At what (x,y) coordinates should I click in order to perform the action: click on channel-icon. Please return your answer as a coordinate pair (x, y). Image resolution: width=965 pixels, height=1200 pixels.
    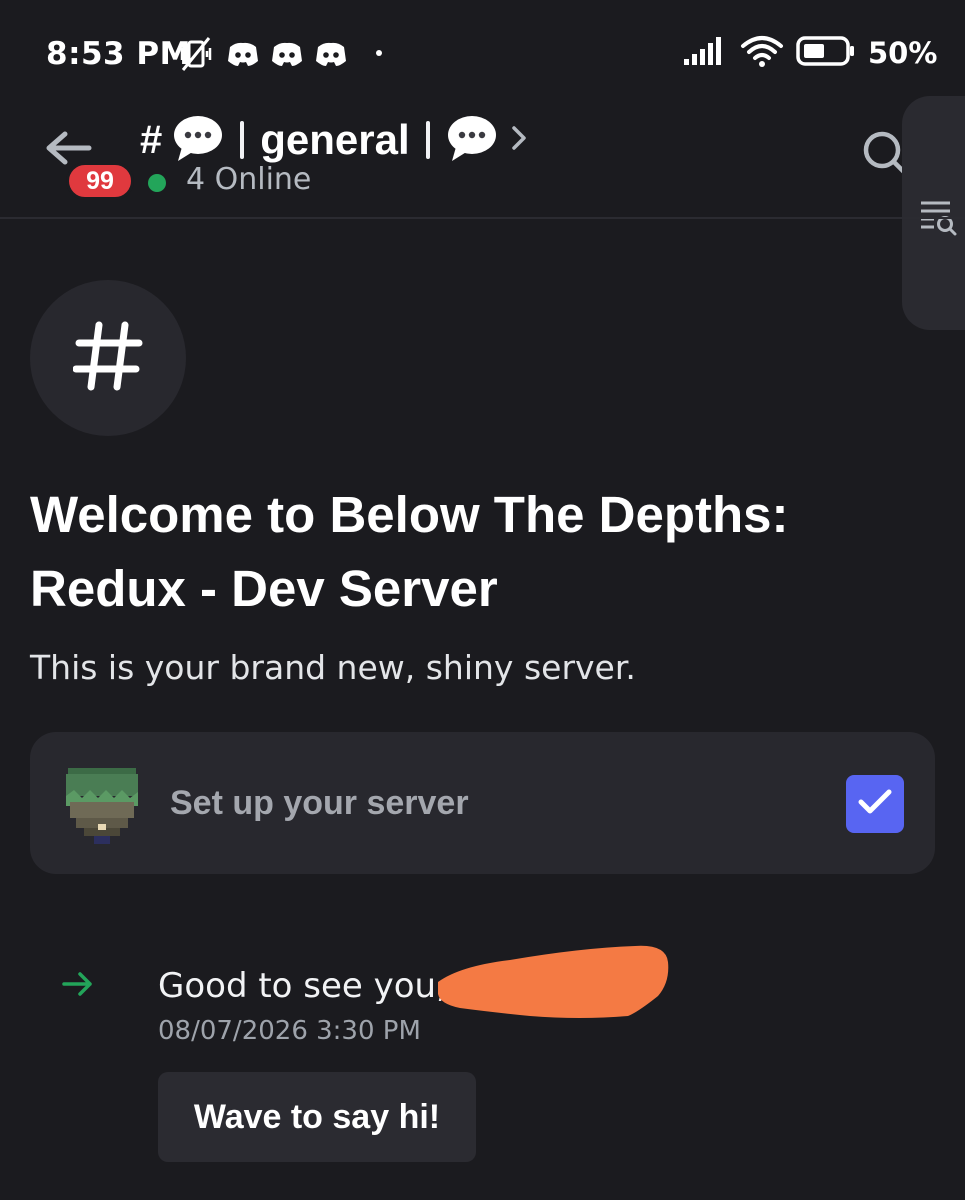
    Looking at the image, I should click on (108, 358).